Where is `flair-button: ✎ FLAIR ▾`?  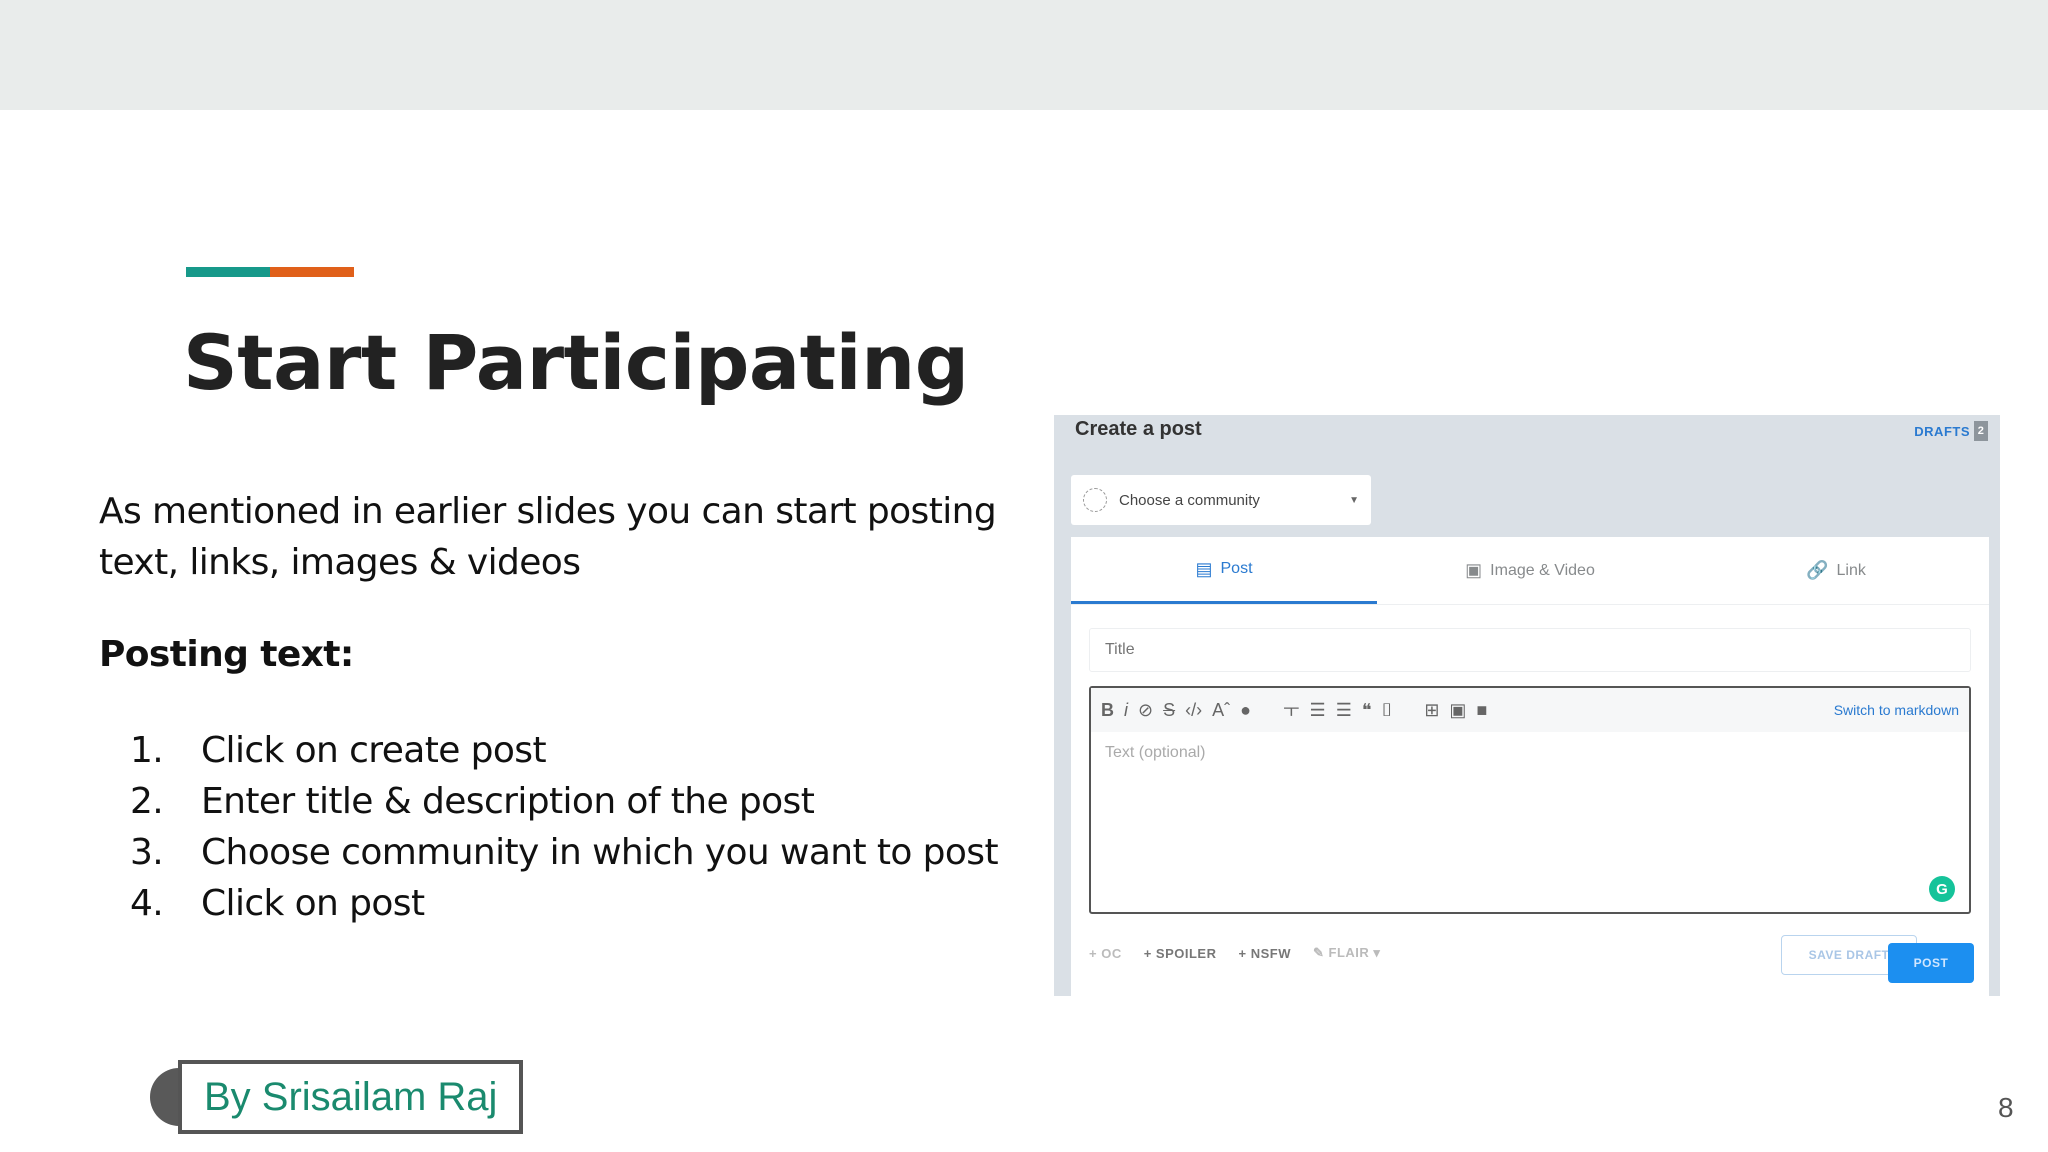
flair-button: ✎ FLAIR ▾ is located at coordinates (1346, 953).